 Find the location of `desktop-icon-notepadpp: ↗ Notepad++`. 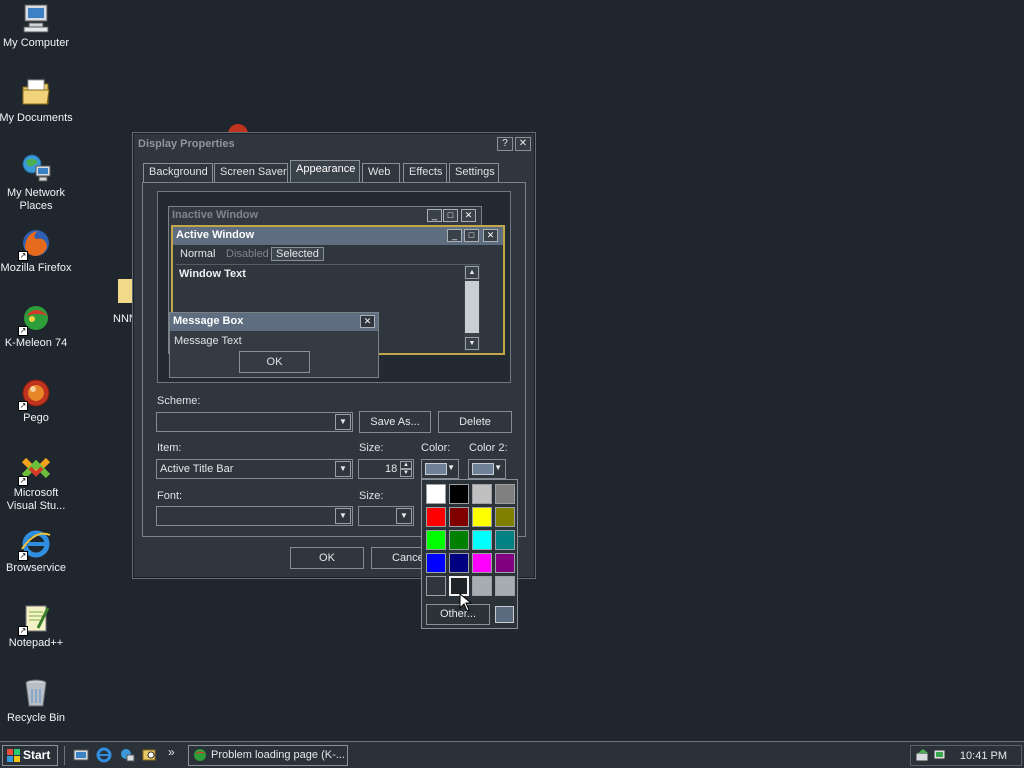

desktop-icon-notepadpp: ↗ Notepad++ is located at coordinates (37, 626).